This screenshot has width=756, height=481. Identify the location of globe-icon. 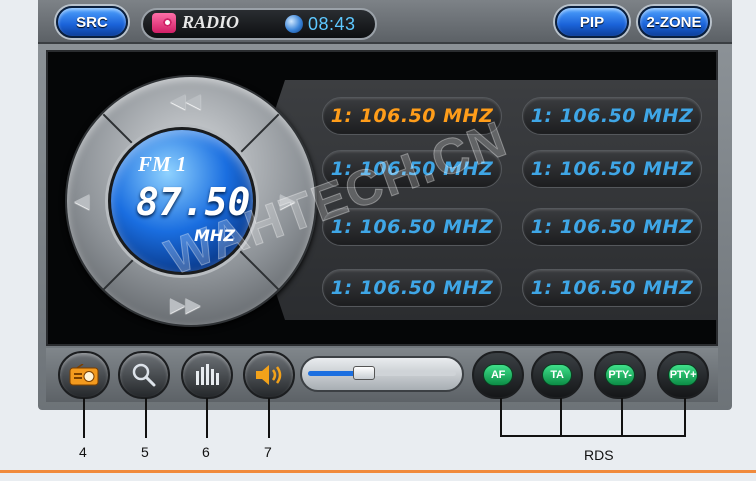
(294, 24).